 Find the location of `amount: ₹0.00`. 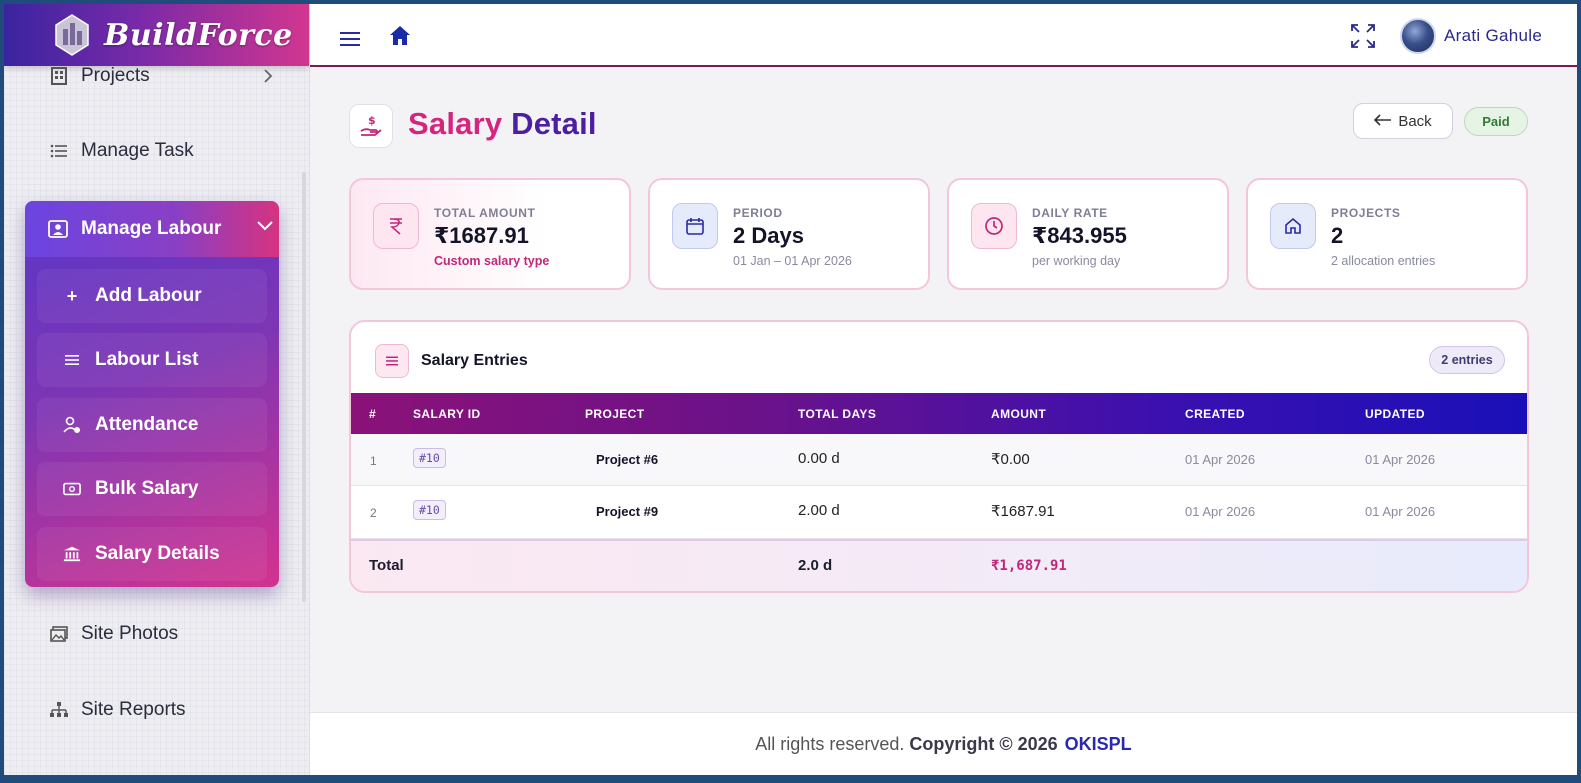

amount: ₹0.00 is located at coordinates (1010, 459).